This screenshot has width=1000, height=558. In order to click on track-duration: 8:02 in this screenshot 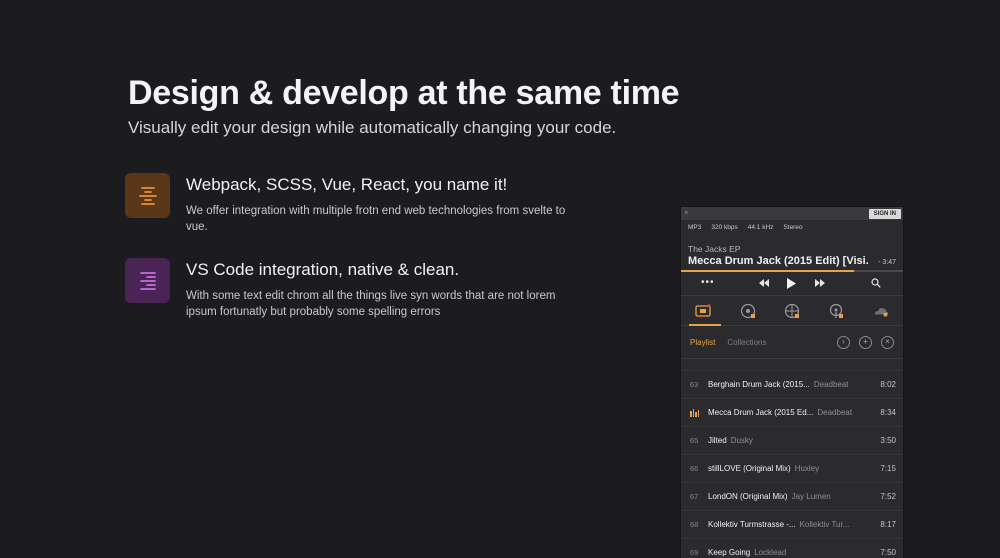, I will do `click(888, 384)`.